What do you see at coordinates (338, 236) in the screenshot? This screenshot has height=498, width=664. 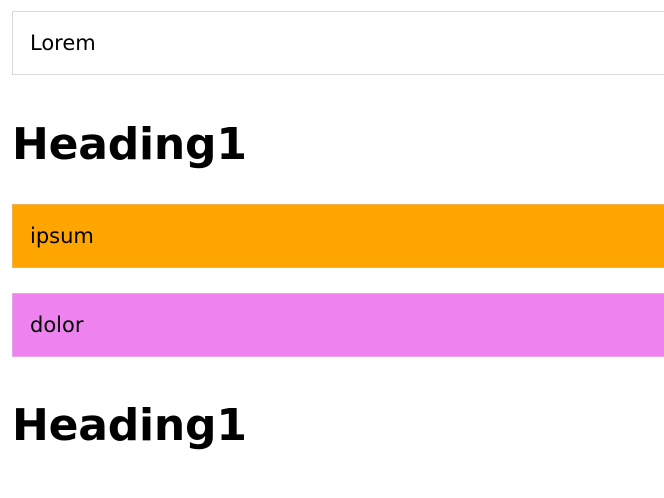 I see `ipsum-box: ipsum` at bounding box center [338, 236].